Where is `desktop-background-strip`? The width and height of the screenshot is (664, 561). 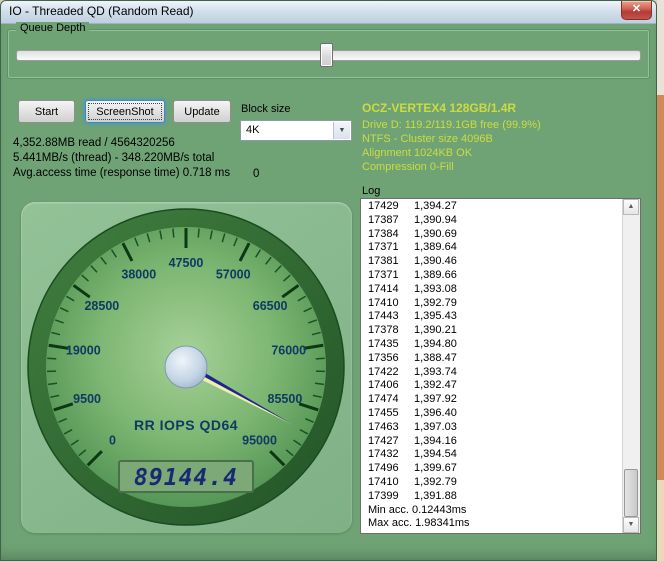 desktop-background-strip is located at coordinates (660, 280).